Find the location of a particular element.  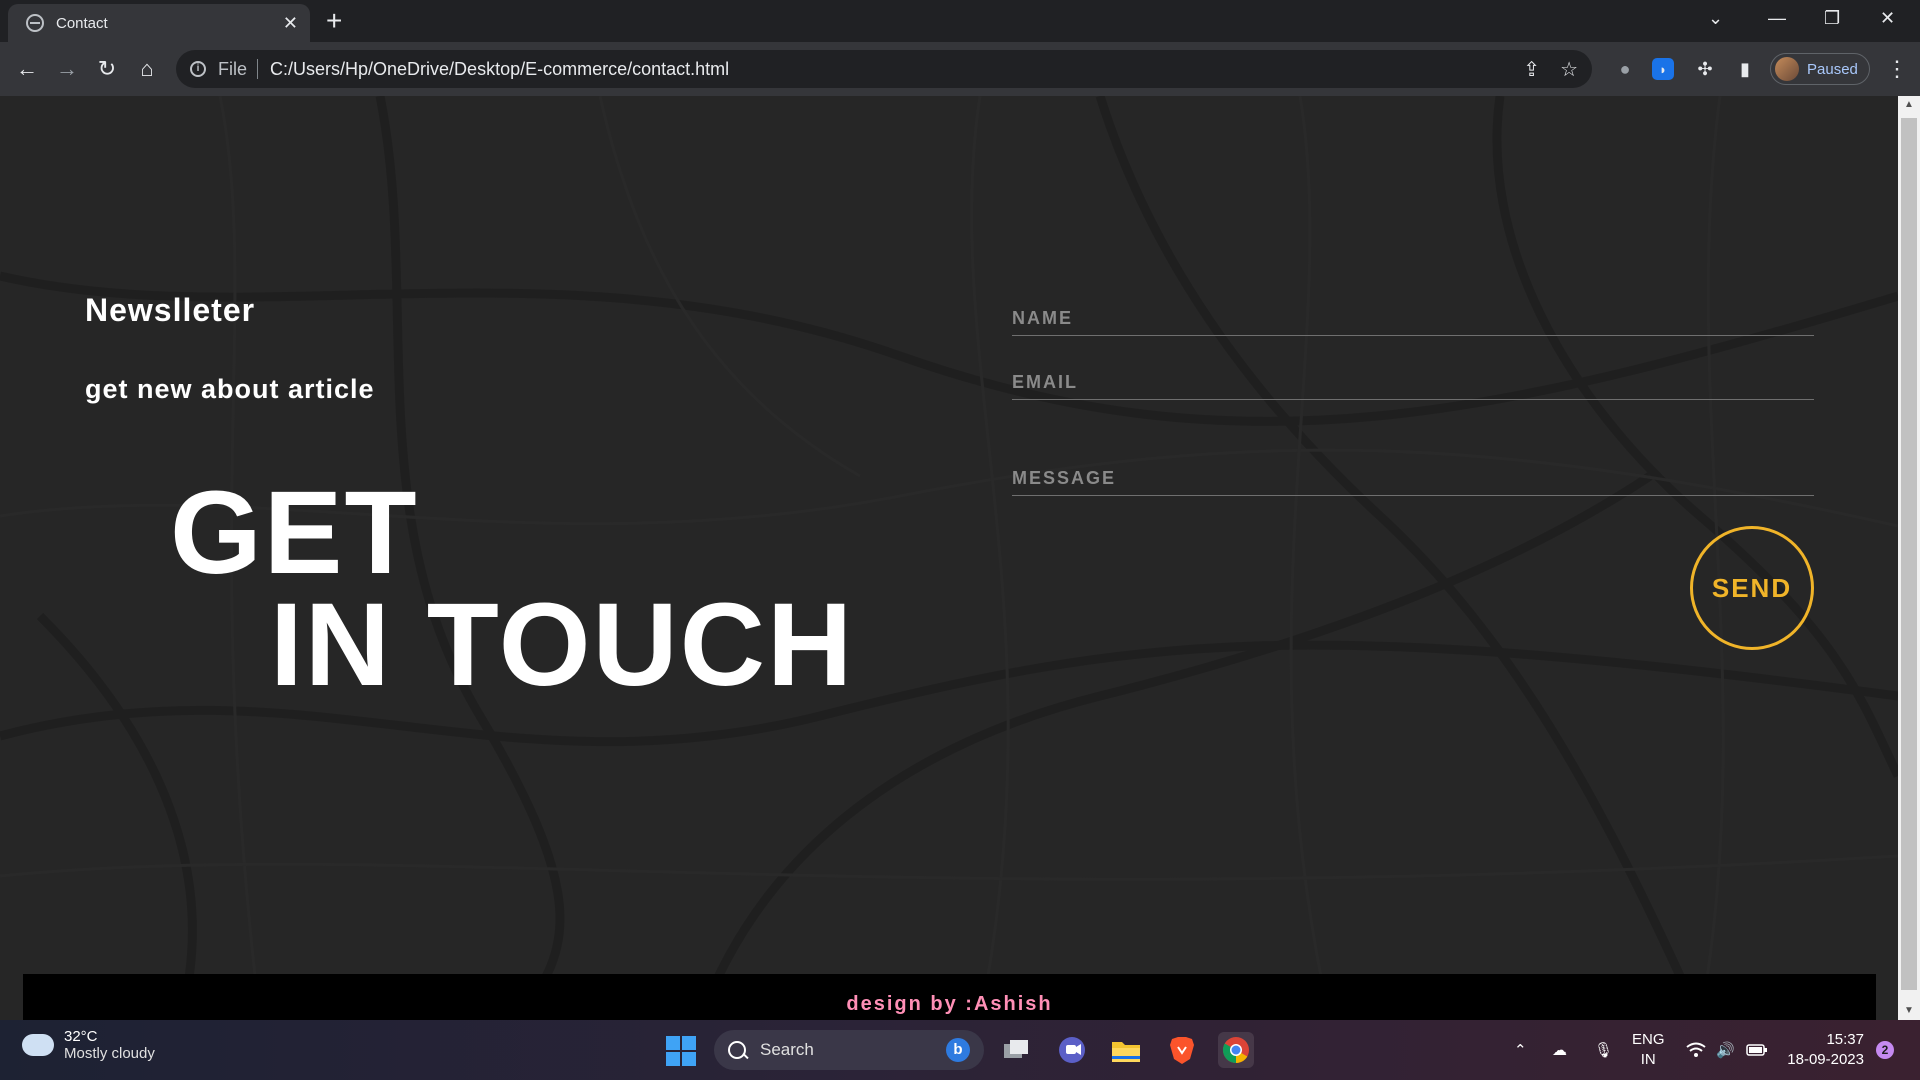

extensions-puzzle-icon: ✣ is located at coordinates (1705, 69).